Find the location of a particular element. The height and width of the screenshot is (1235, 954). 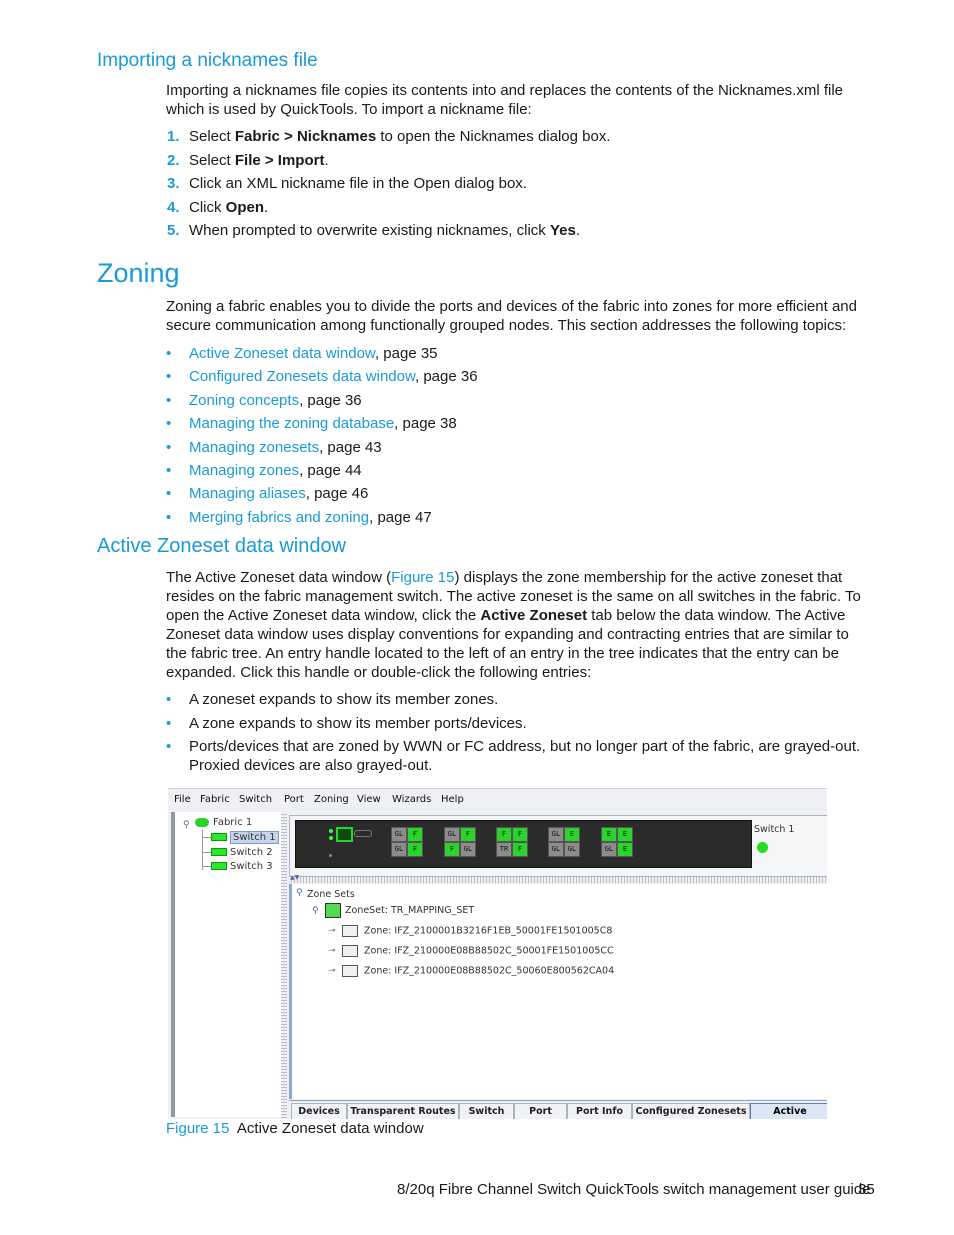

port-1-top-1: GL is located at coordinates (399, 834).